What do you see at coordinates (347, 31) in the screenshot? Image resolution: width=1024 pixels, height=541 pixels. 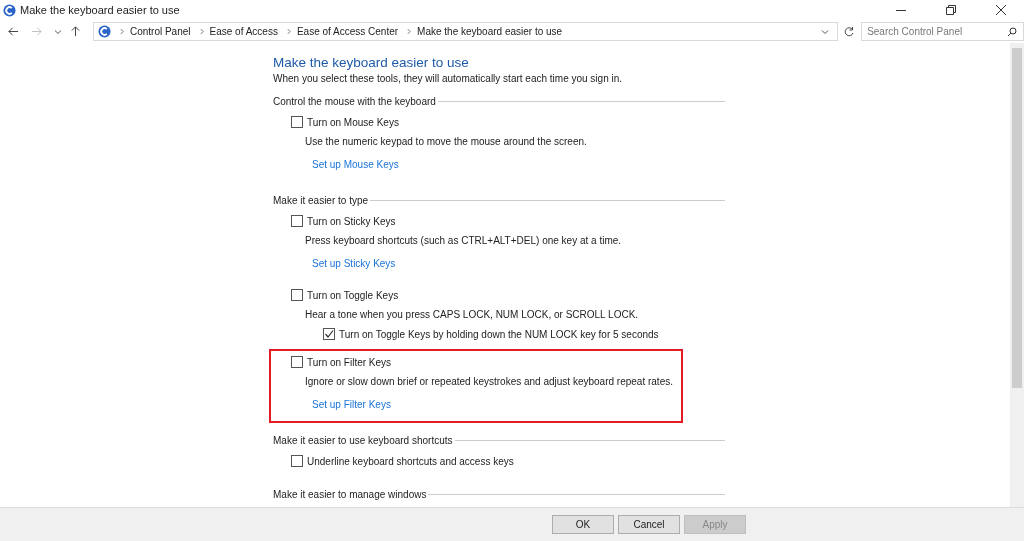 I see `breadcrumb: Ease of Access Center` at bounding box center [347, 31].